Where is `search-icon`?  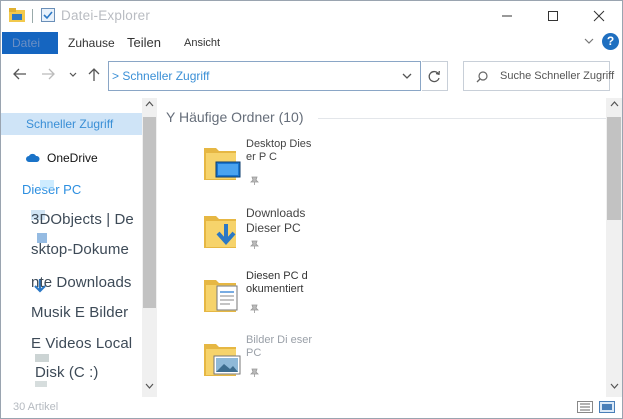
search-icon is located at coordinates (482, 77).